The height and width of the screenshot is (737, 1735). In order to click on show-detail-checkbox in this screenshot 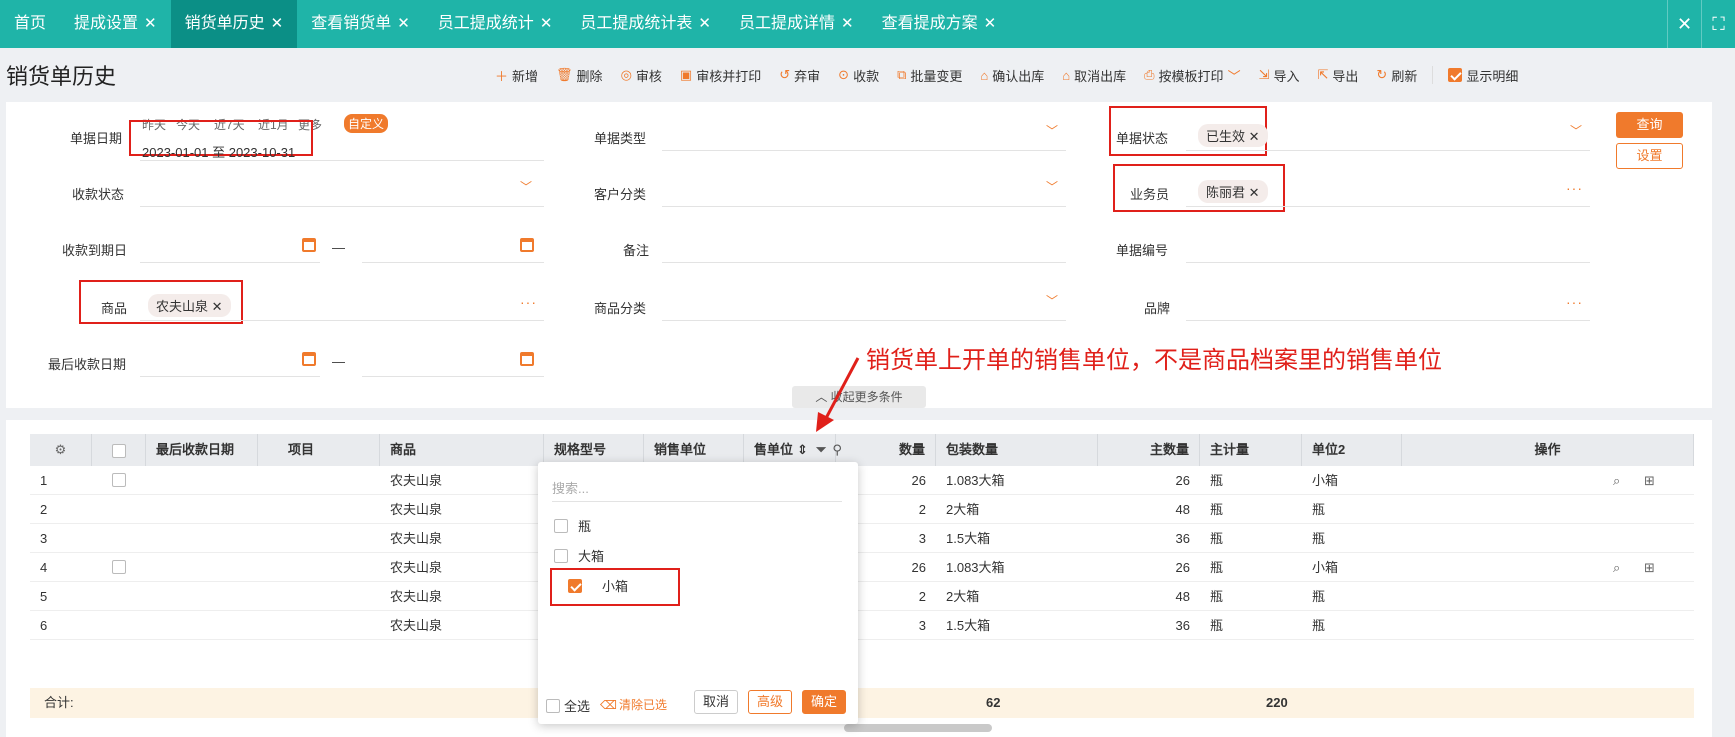, I will do `click(1455, 75)`.